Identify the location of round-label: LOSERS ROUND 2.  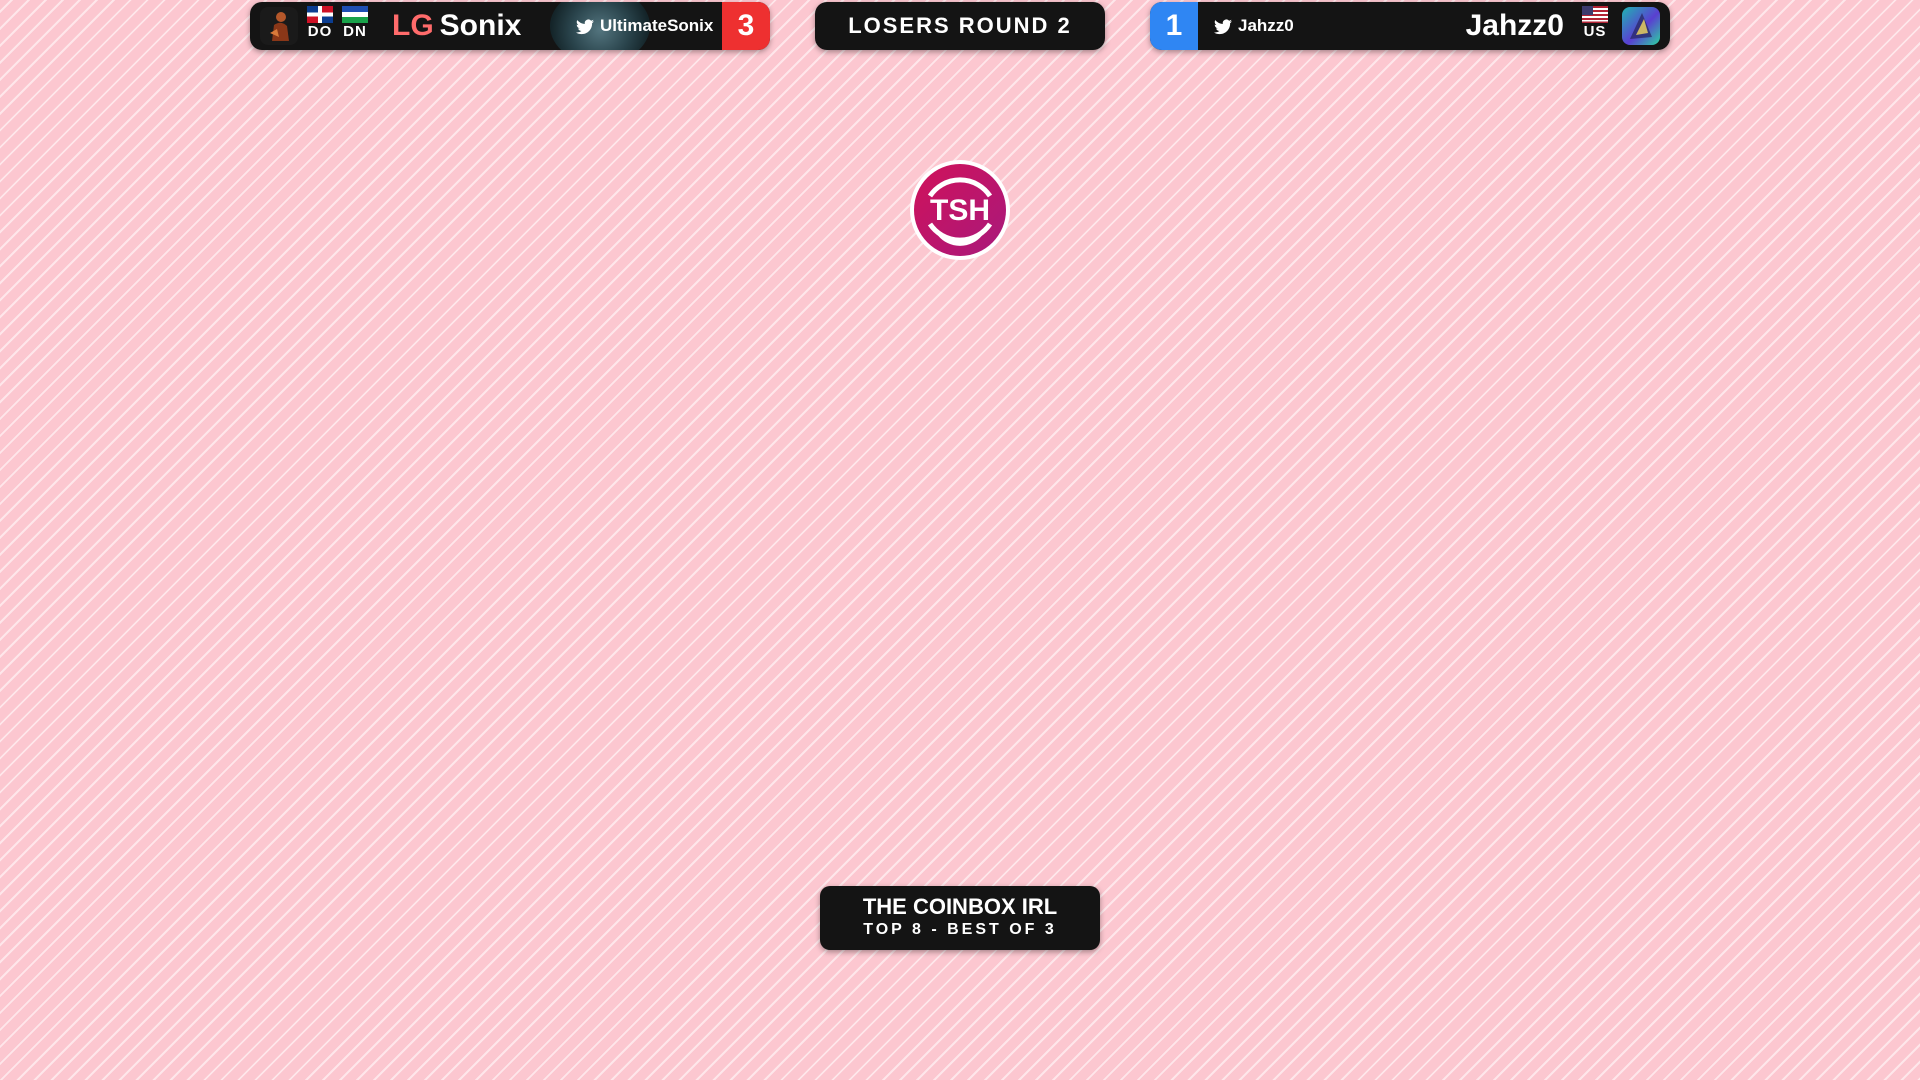
(960, 25).